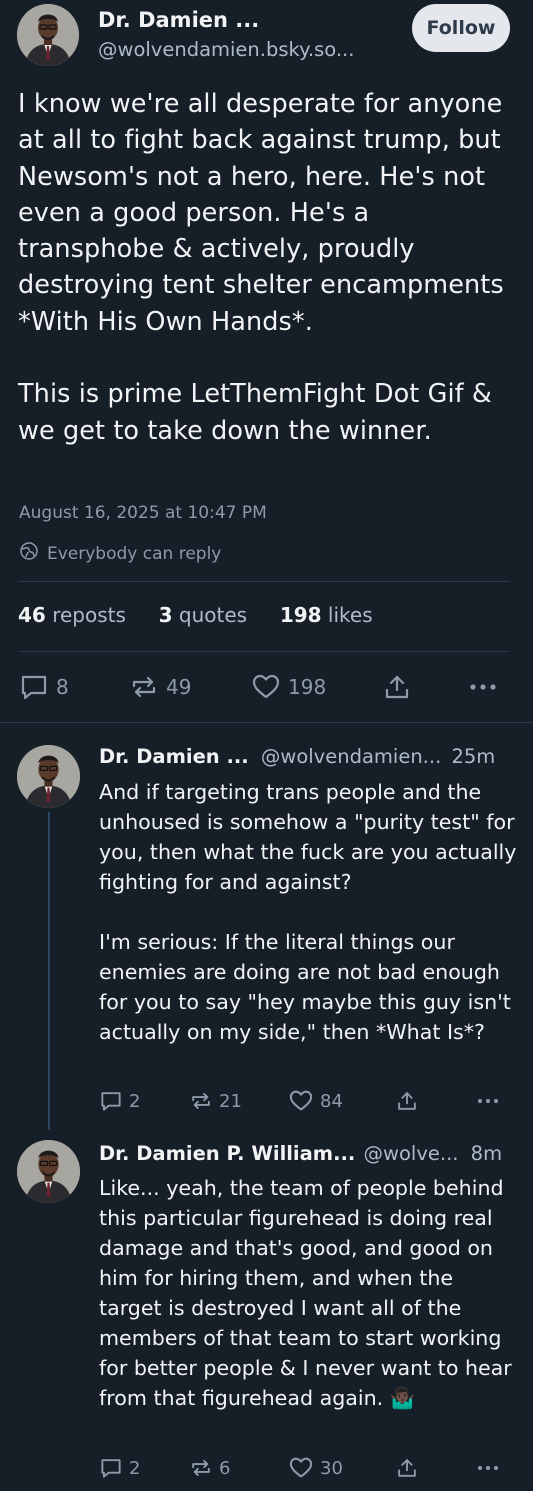  I want to click on reply-header: Dr. Damien ... @wolvendamien... 25m, so click(297, 756).